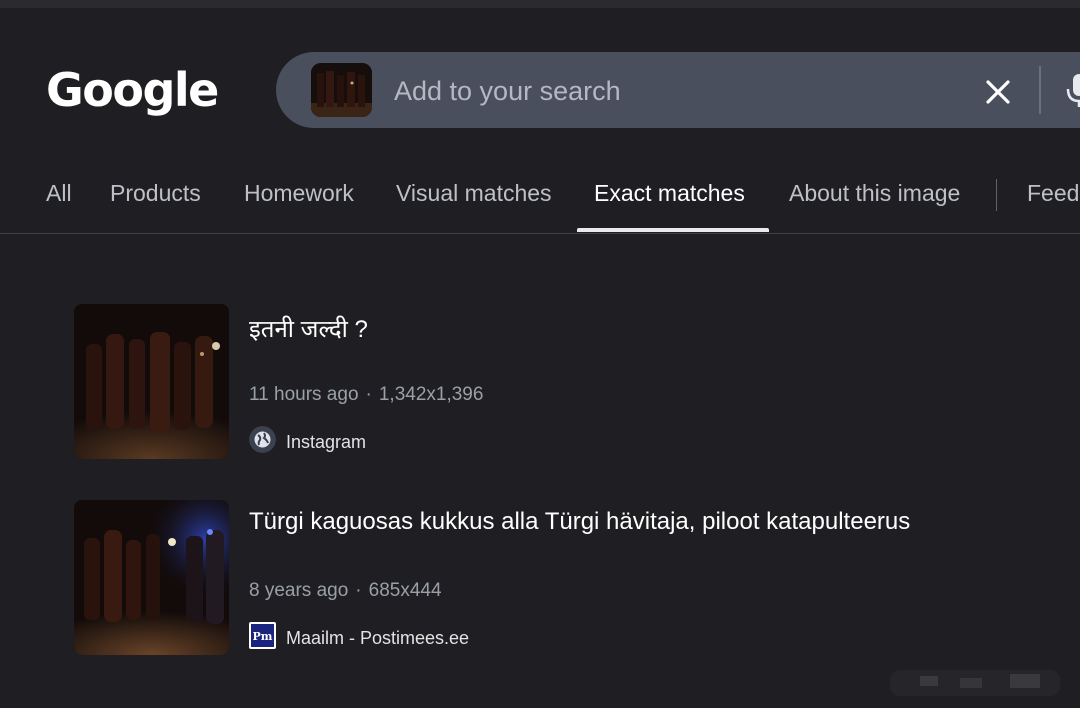  I want to click on result-source: Maailm - Postimees.ee, so click(377, 638).